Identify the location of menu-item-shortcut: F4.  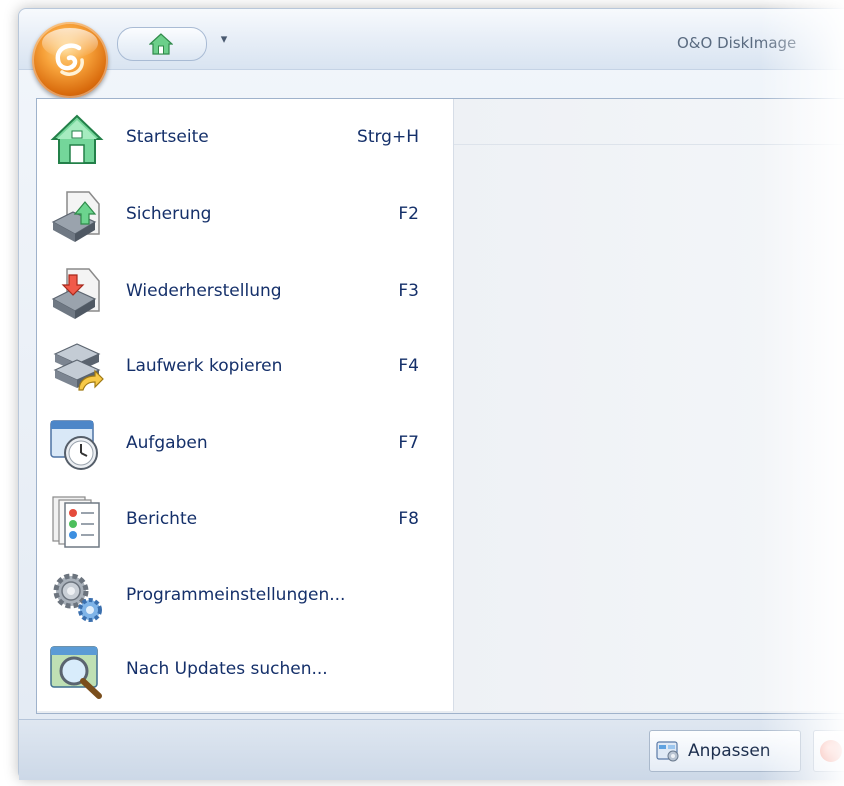
(408, 366).